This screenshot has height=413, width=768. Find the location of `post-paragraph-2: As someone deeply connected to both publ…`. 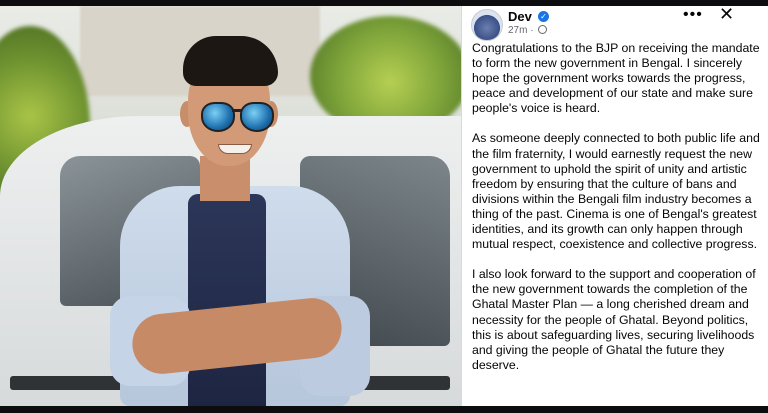

post-paragraph-2: As someone deeply connected to both publ… is located at coordinates (616, 191).